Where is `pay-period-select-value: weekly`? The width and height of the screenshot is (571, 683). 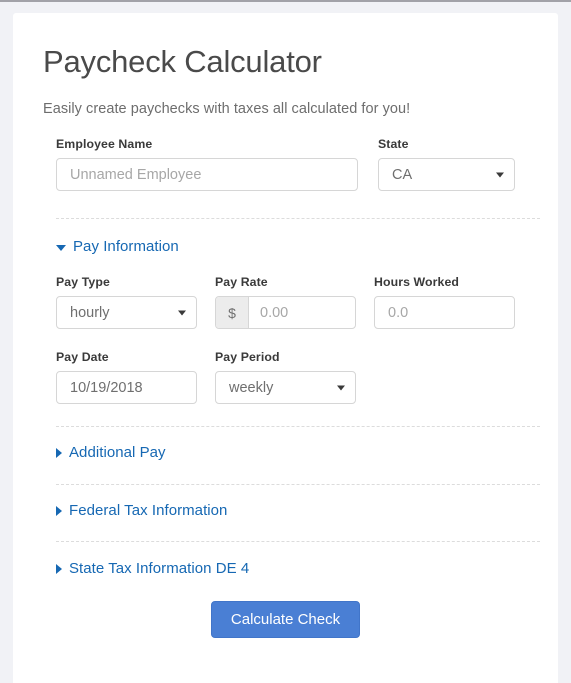
pay-period-select-value: weekly is located at coordinates (251, 387).